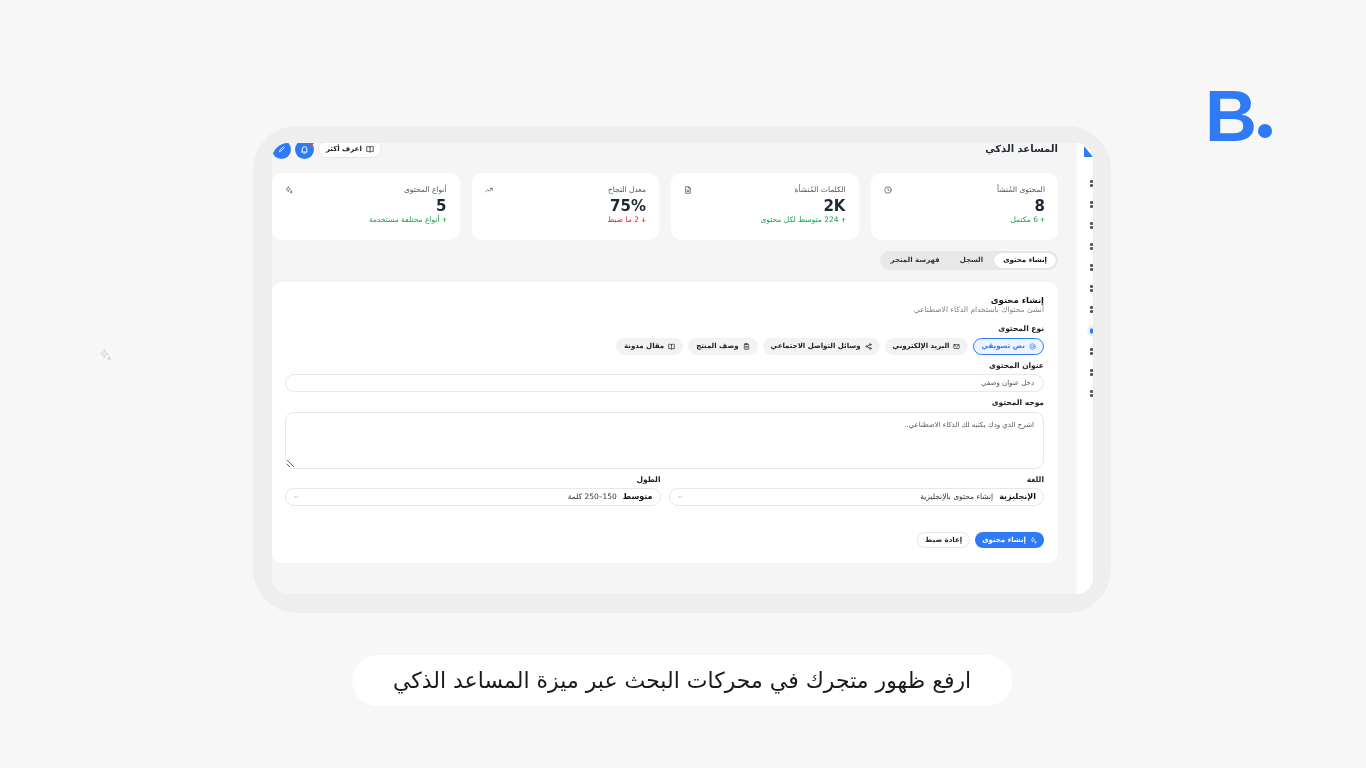  I want to click on caption-text: ارفع ظهور متجرك في محركات البحث عبر ميزة المساعد الذكي, so click(682, 680).